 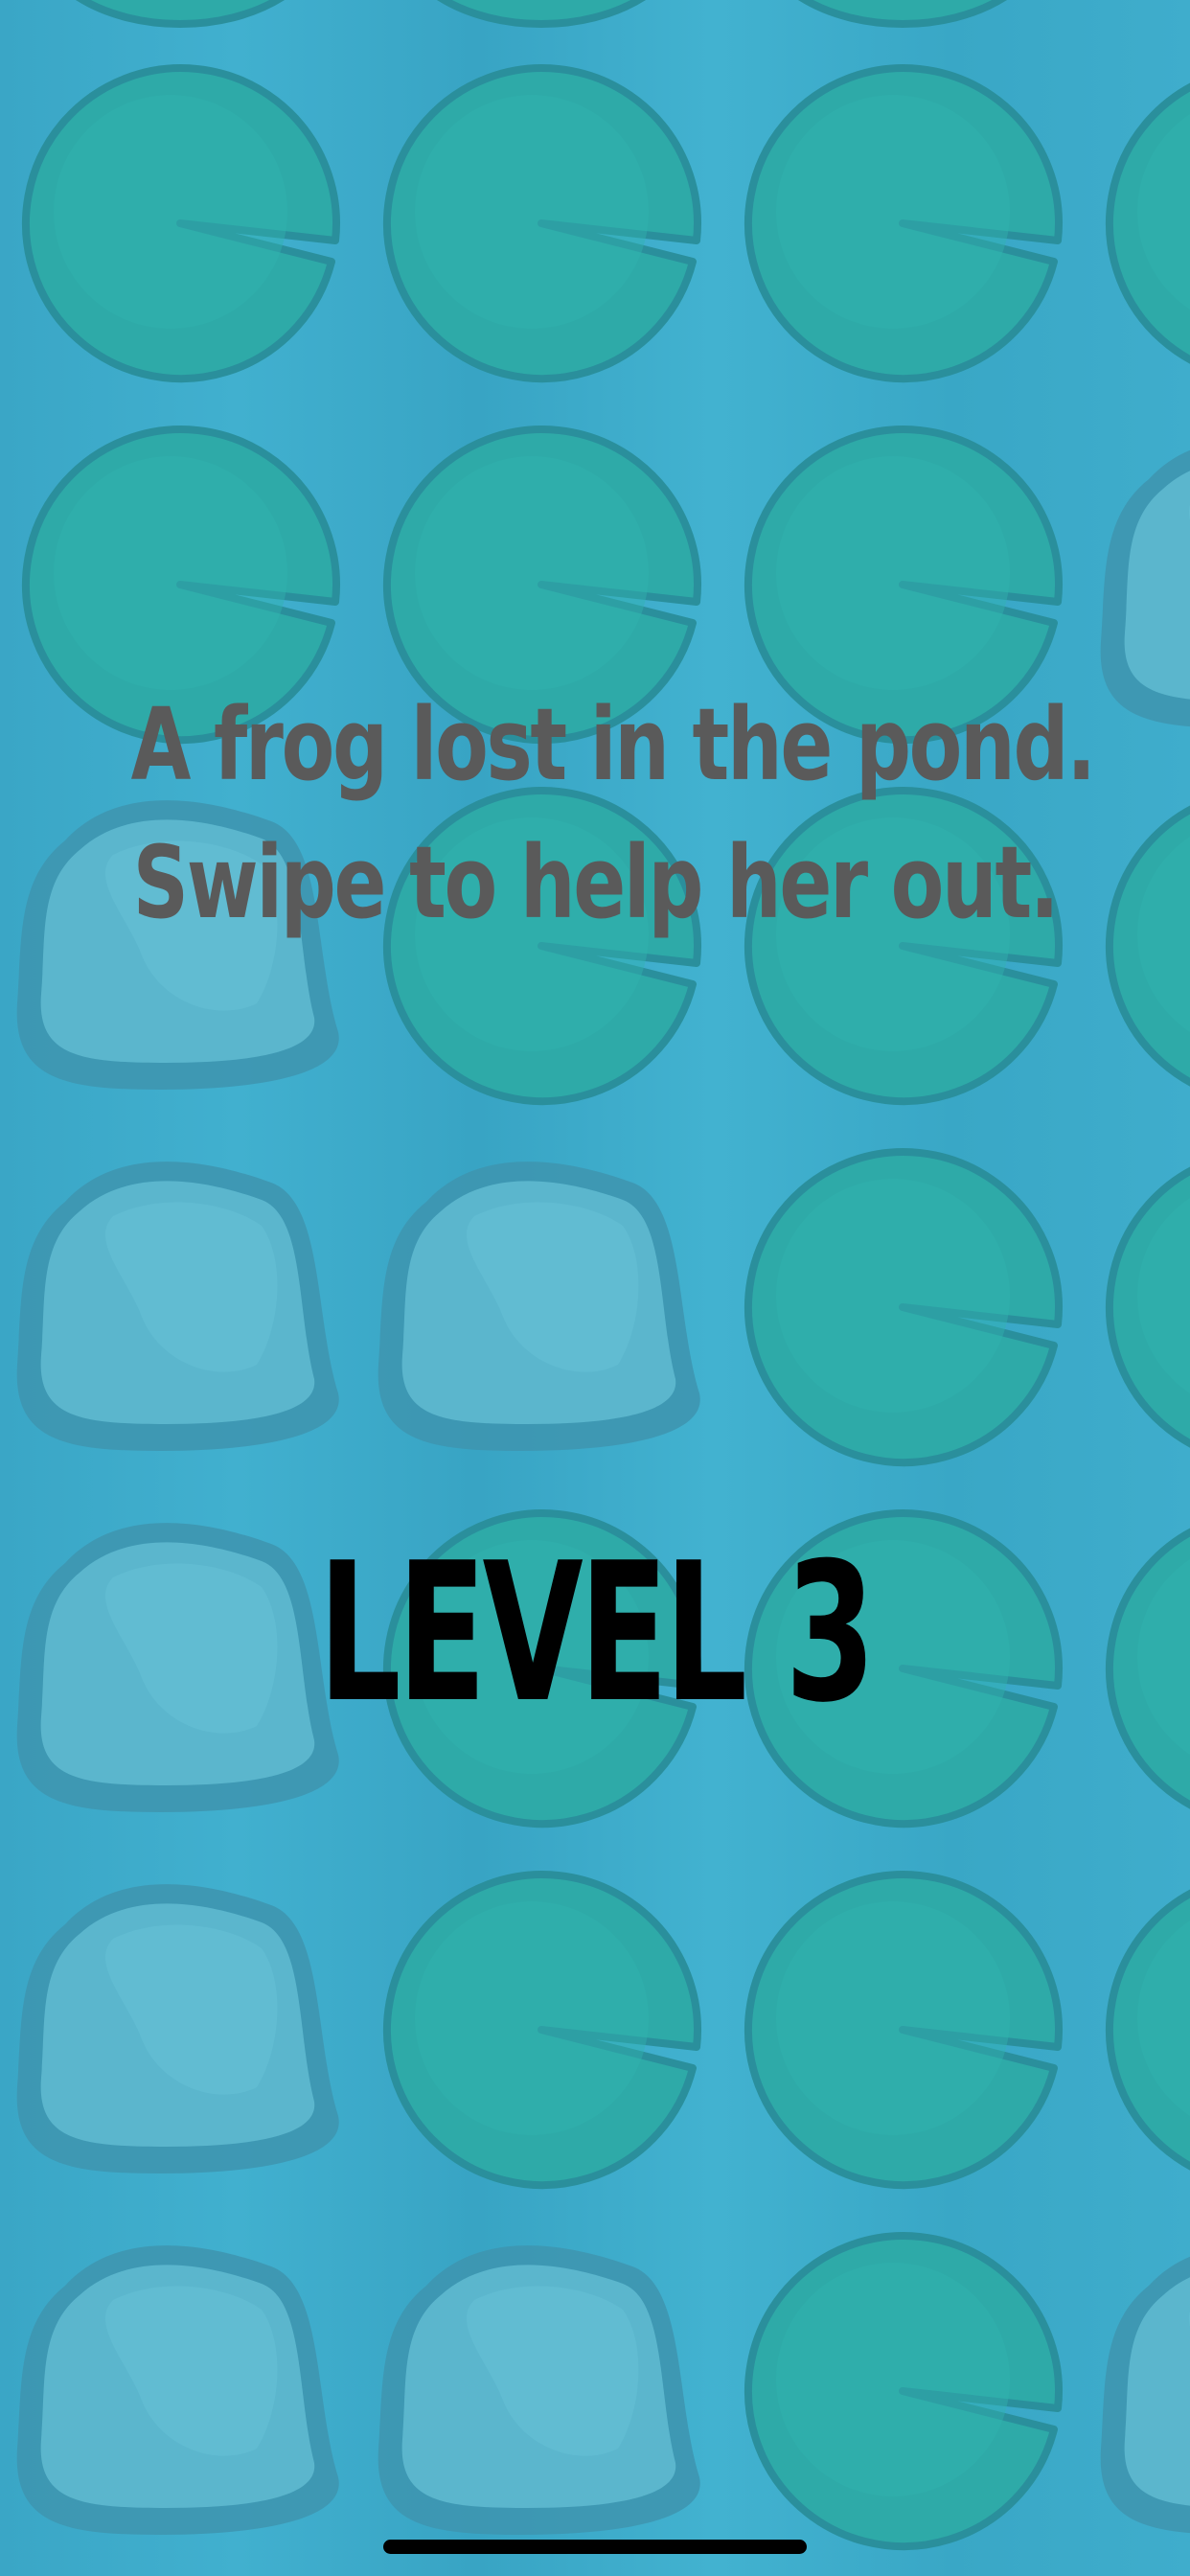 What do you see at coordinates (613, 744) in the screenshot?
I see `intro-line-1: A frog lost in the pond.` at bounding box center [613, 744].